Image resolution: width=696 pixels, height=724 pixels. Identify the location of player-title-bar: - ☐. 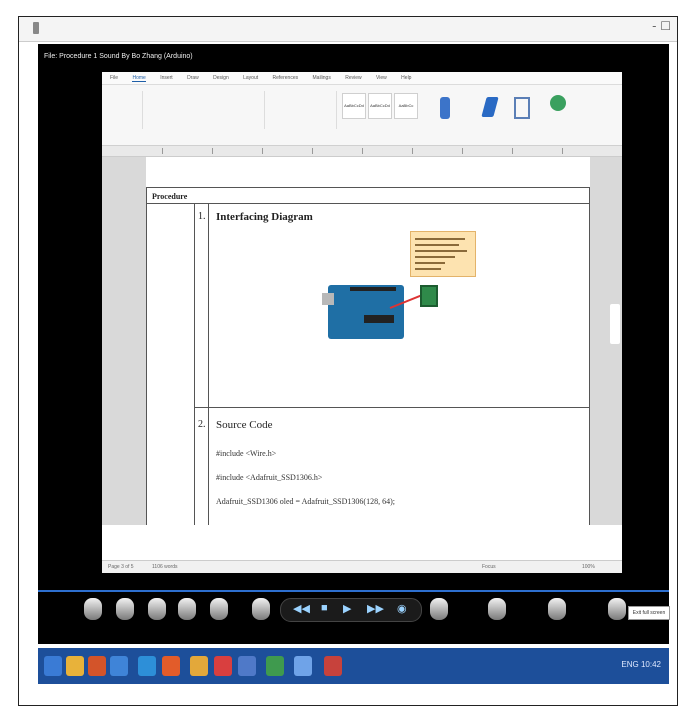
(348, 29).